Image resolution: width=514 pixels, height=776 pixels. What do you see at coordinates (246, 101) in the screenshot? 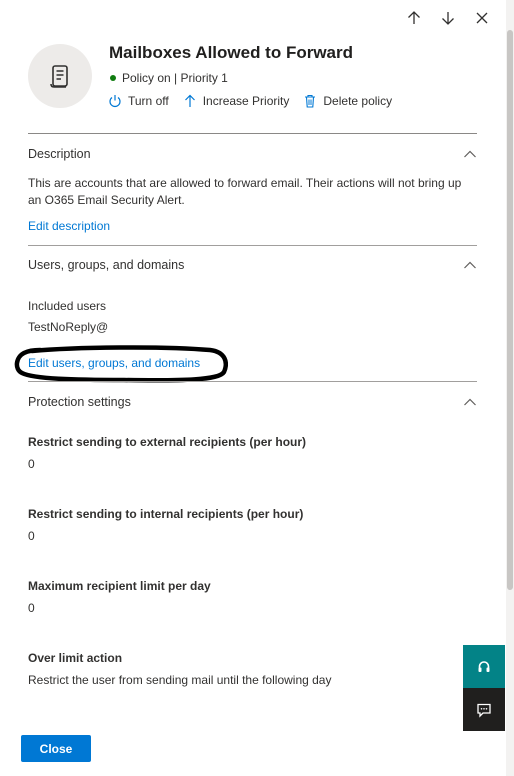
I see `increase-priority-label: Increase Priority` at bounding box center [246, 101].